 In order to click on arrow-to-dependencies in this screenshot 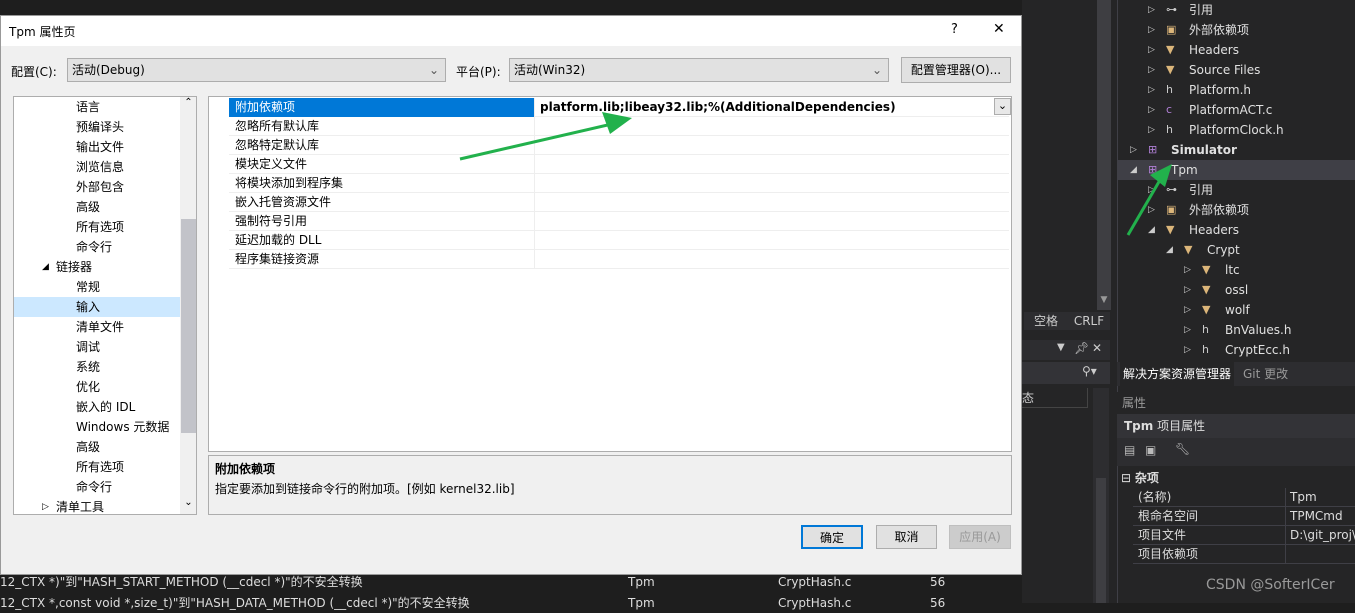, I will do `click(545, 136)`.